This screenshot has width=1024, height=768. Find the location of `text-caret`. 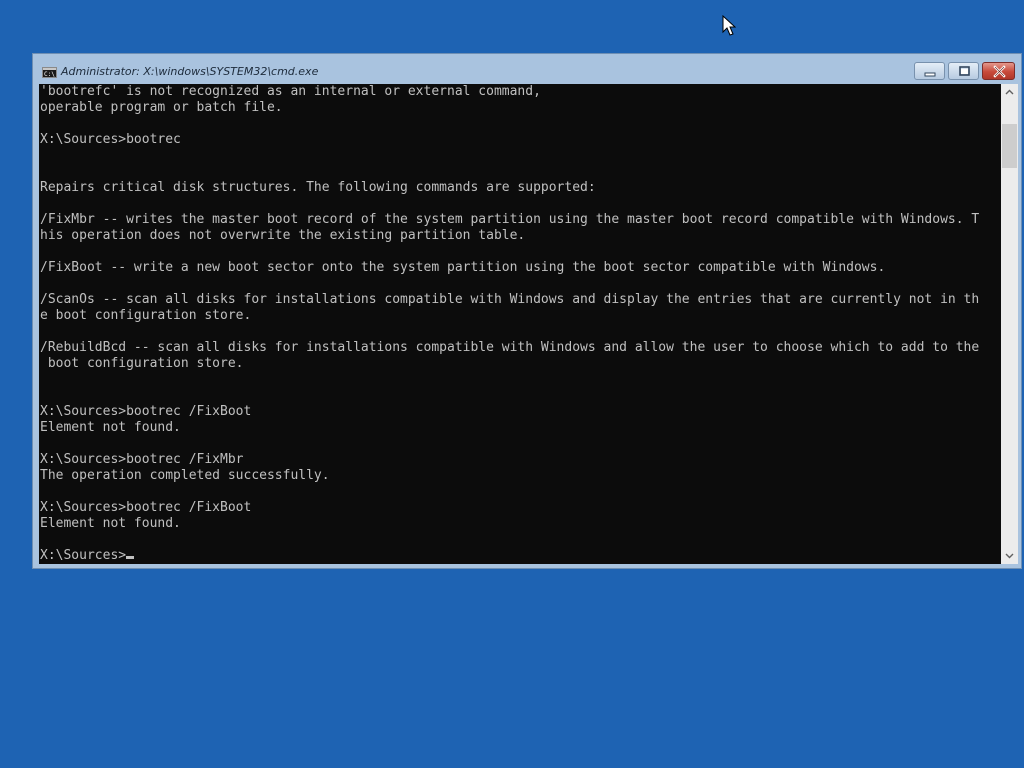

text-caret is located at coordinates (130, 557).